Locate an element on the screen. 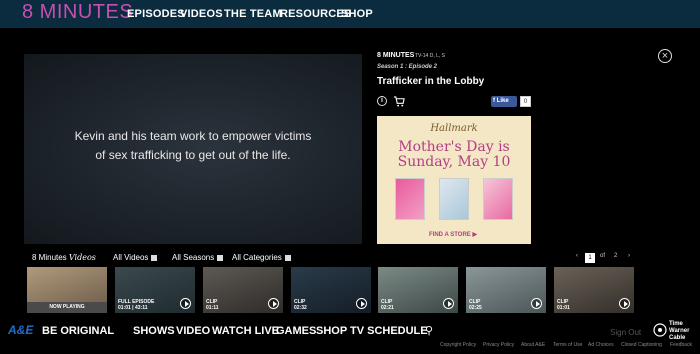 Image resolution: width=700 pixels, height=354 pixels. video-thumbnail: CLIP 01:11 is located at coordinates (243, 290).